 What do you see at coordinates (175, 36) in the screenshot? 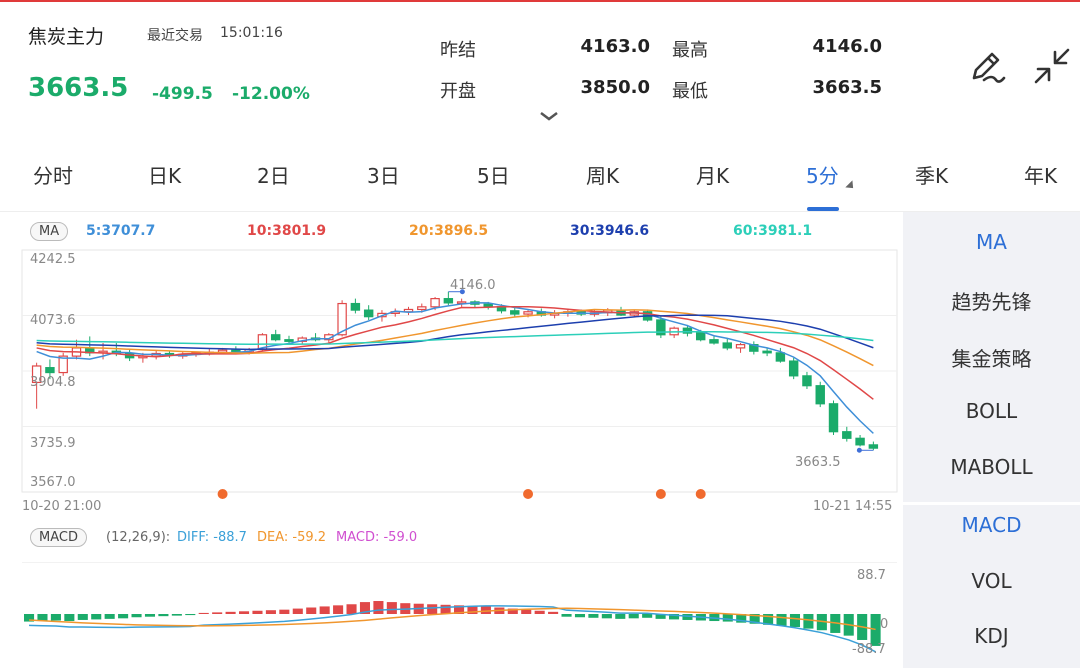
I see `recent-trade-label: 最近交易` at bounding box center [175, 36].